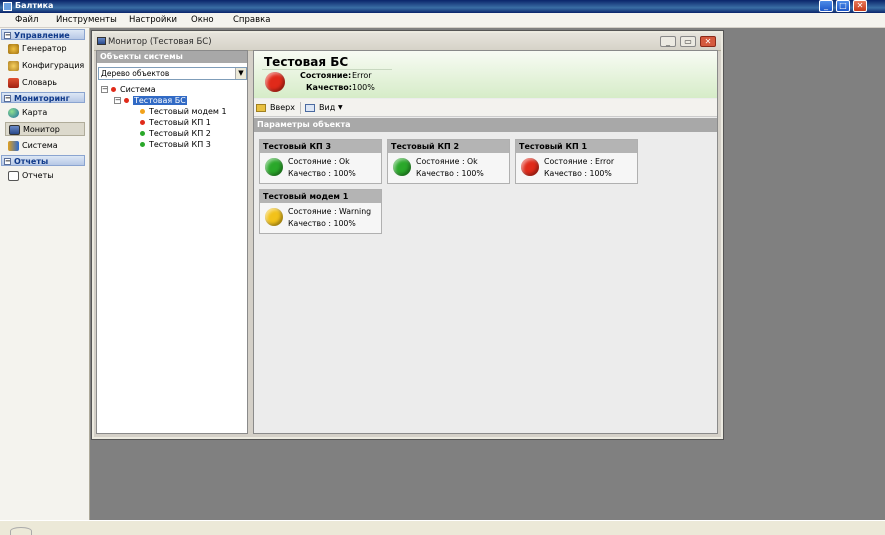 The height and width of the screenshot is (535, 885). I want to click on menu-settings: Настройки, so click(153, 20).